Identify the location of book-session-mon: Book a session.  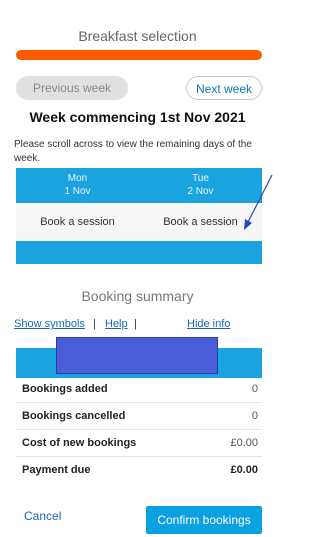
(77, 222).